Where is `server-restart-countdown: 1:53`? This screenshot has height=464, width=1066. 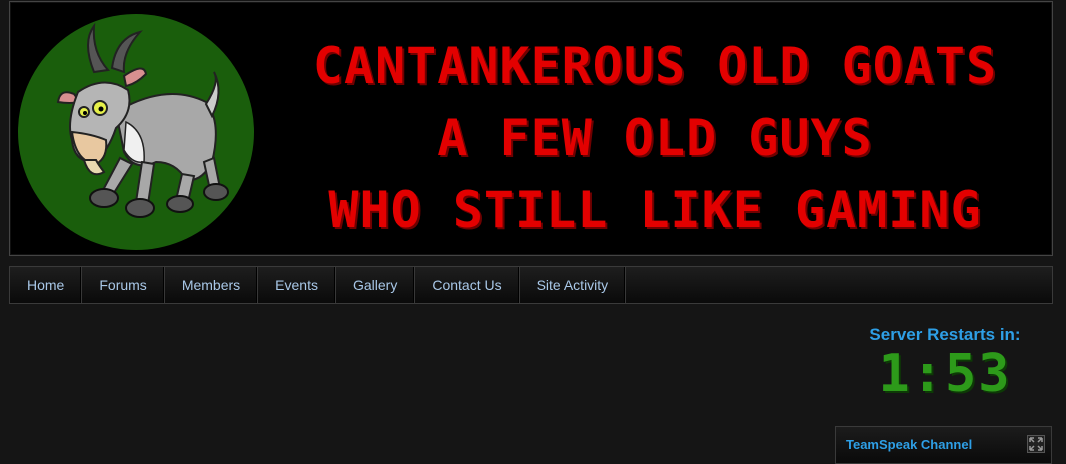
server-restart-countdown: 1:53 is located at coordinates (945, 374).